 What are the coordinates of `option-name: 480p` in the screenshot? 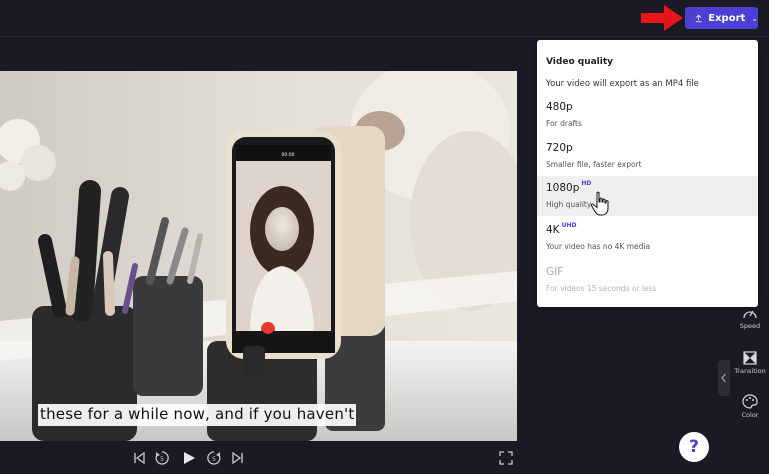 It's located at (559, 107).